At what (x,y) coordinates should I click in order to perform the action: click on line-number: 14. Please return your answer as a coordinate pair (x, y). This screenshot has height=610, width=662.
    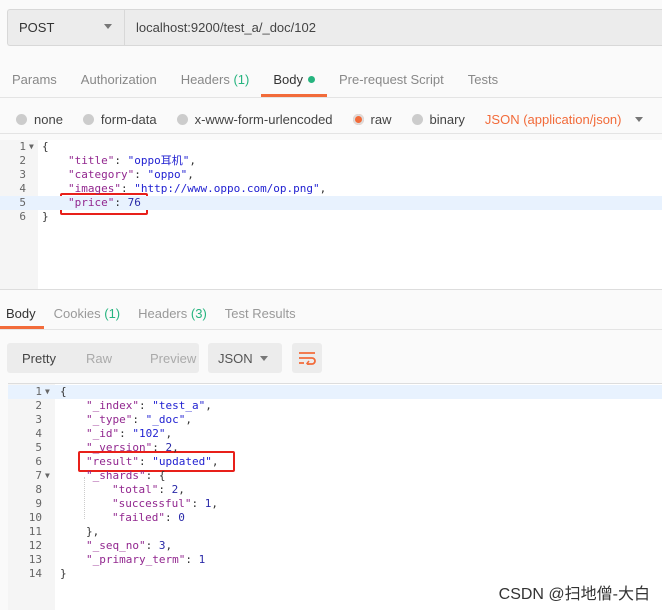
    Looking at the image, I should click on (35, 573).